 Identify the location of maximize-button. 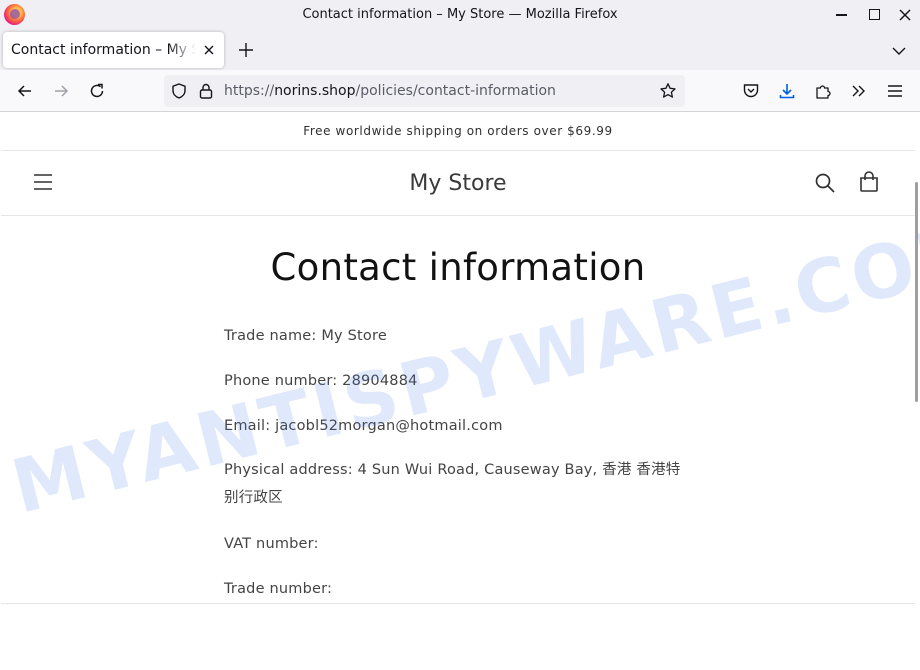
(874, 15).